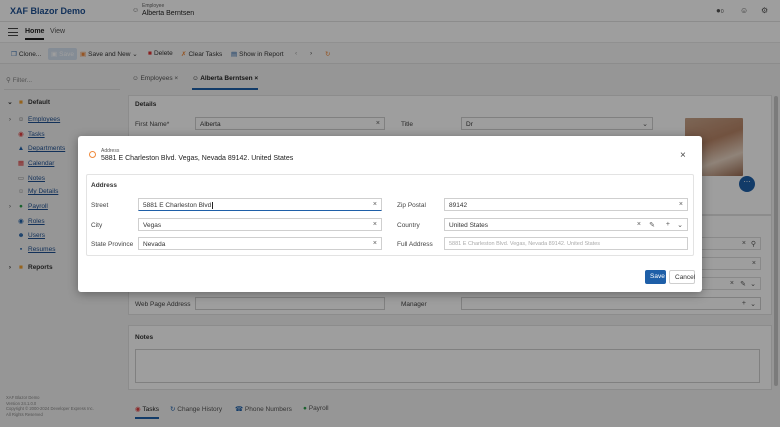 This screenshot has width=780, height=427. Describe the element at coordinates (104, 185) in the screenshot. I see `address-group-title: Address` at that location.